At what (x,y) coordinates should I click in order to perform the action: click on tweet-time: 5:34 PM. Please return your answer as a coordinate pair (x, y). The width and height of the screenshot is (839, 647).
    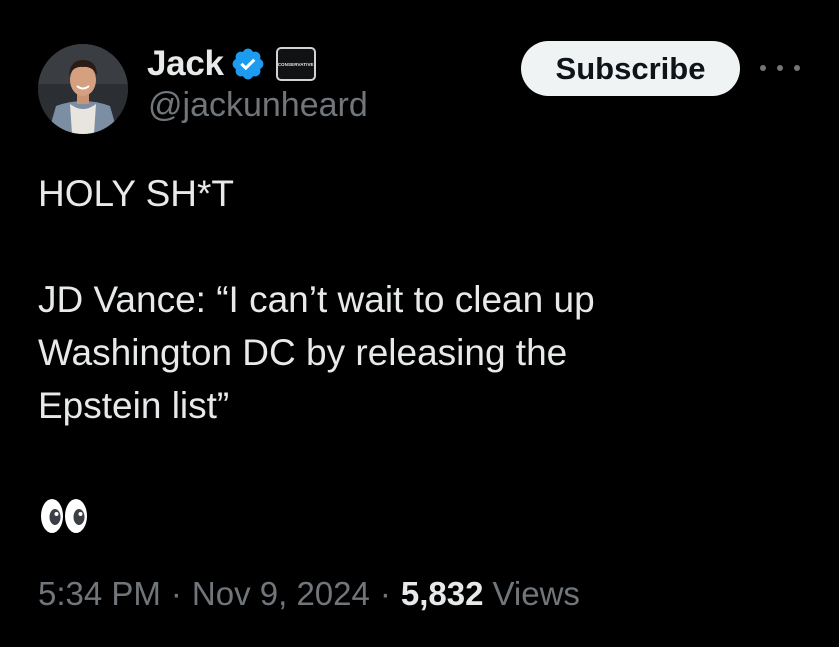
    Looking at the image, I should click on (99, 594).